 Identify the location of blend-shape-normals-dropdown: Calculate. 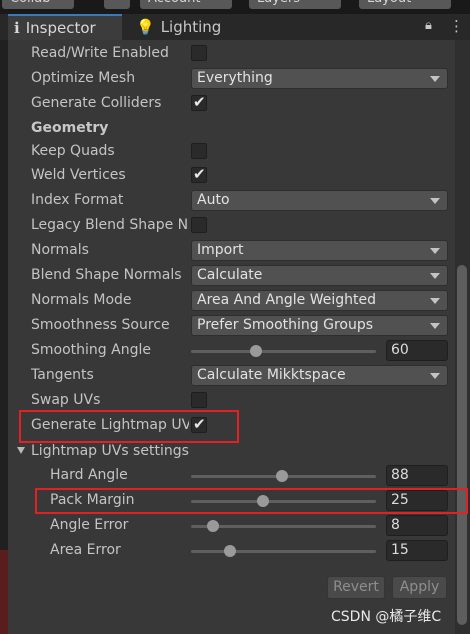
(319, 275).